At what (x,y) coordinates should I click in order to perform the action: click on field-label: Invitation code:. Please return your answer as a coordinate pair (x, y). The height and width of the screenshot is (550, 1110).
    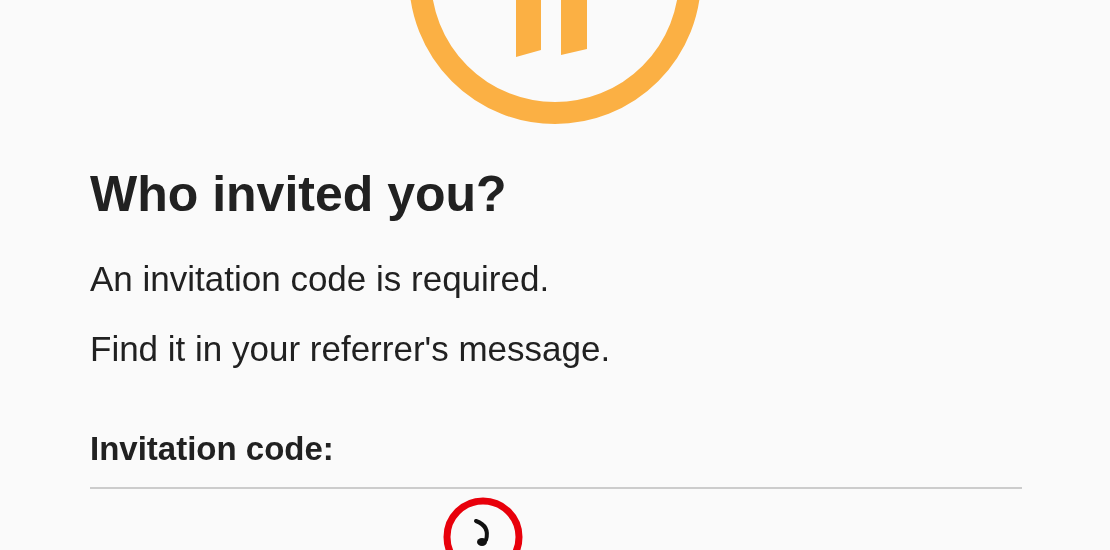
    Looking at the image, I should click on (212, 449).